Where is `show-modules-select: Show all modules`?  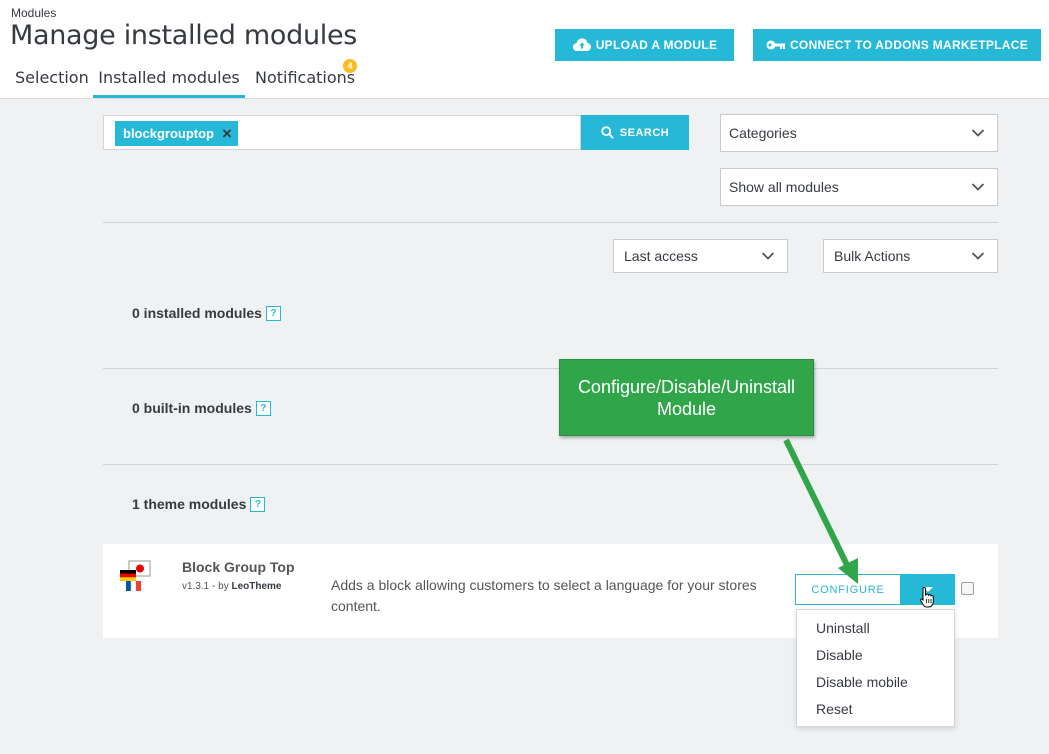
show-modules-select: Show all modules is located at coordinates (859, 187).